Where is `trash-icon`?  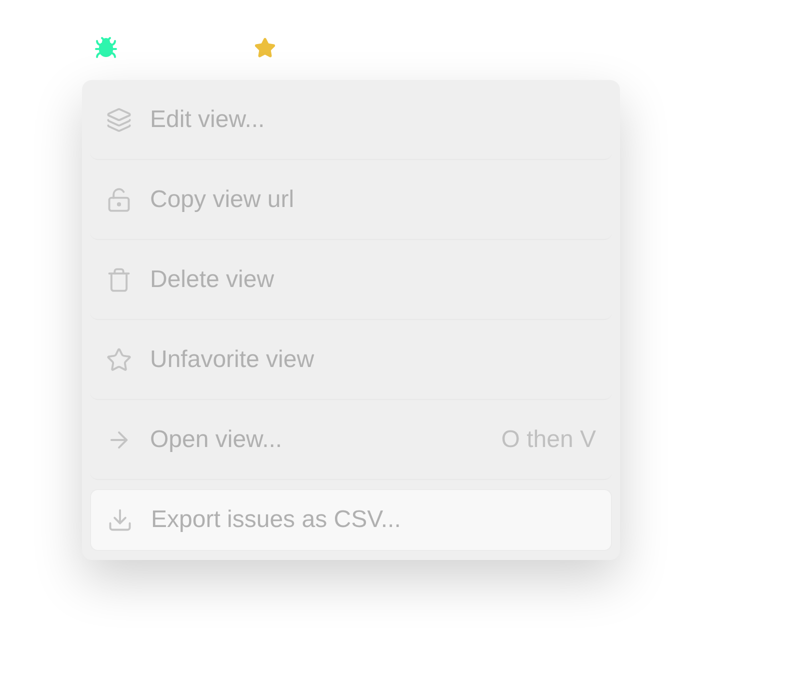 trash-icon is located at coordinates (119, 279).